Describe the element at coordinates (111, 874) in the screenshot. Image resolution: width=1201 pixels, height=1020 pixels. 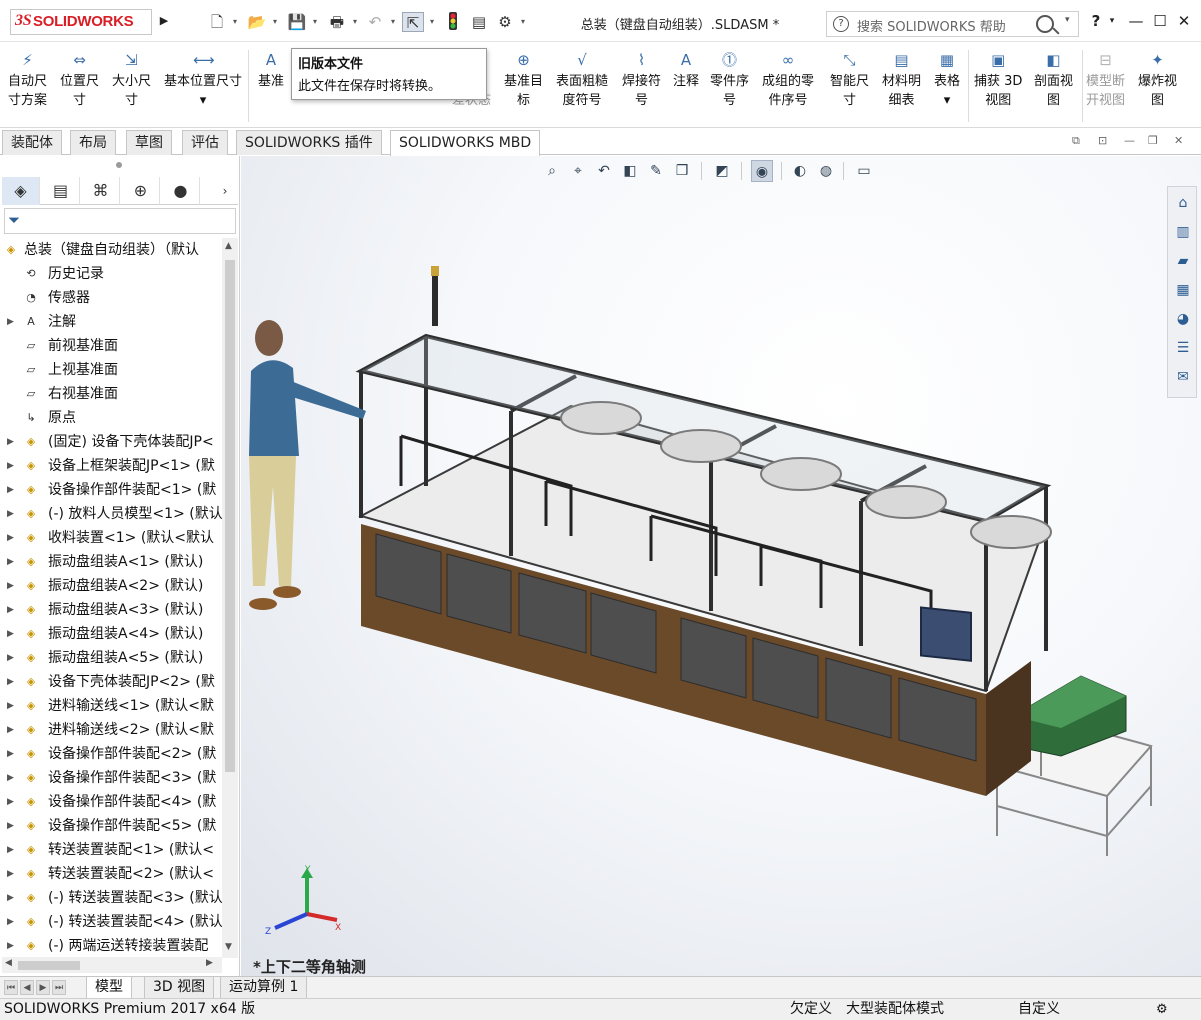
I see `tree-node: ▶ ◈ 转送装置装配<2> (默认<` at that location.